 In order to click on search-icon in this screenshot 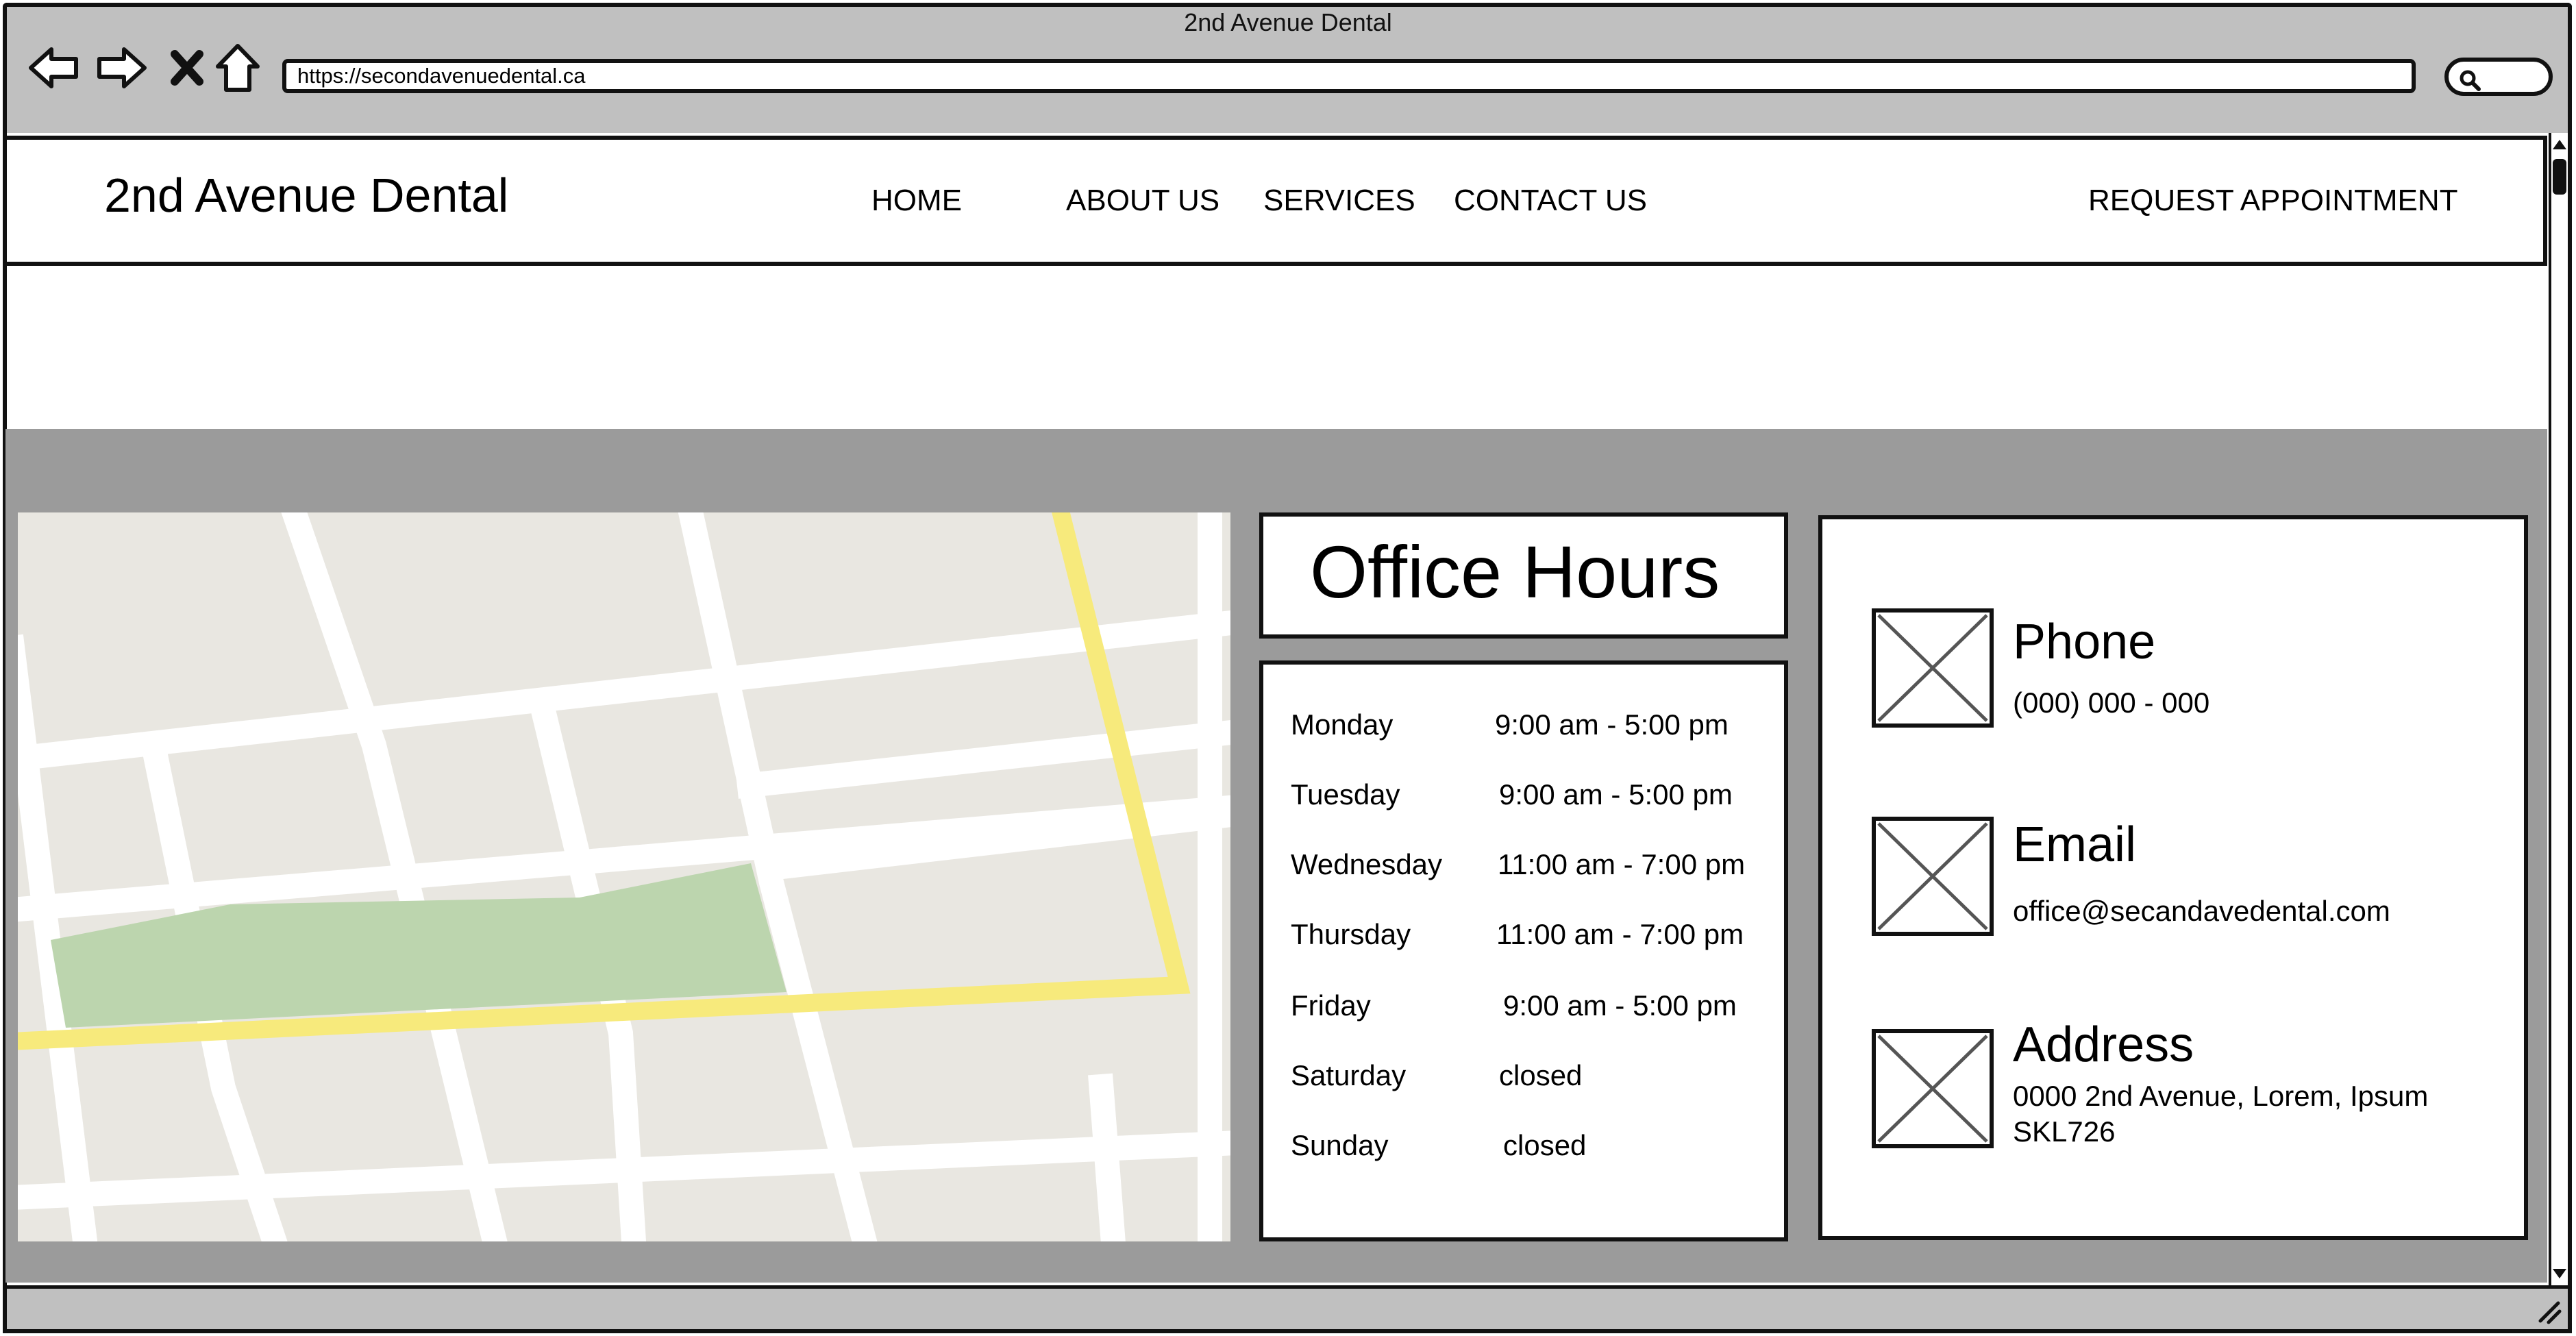, I will do `click(2470, 80)`.